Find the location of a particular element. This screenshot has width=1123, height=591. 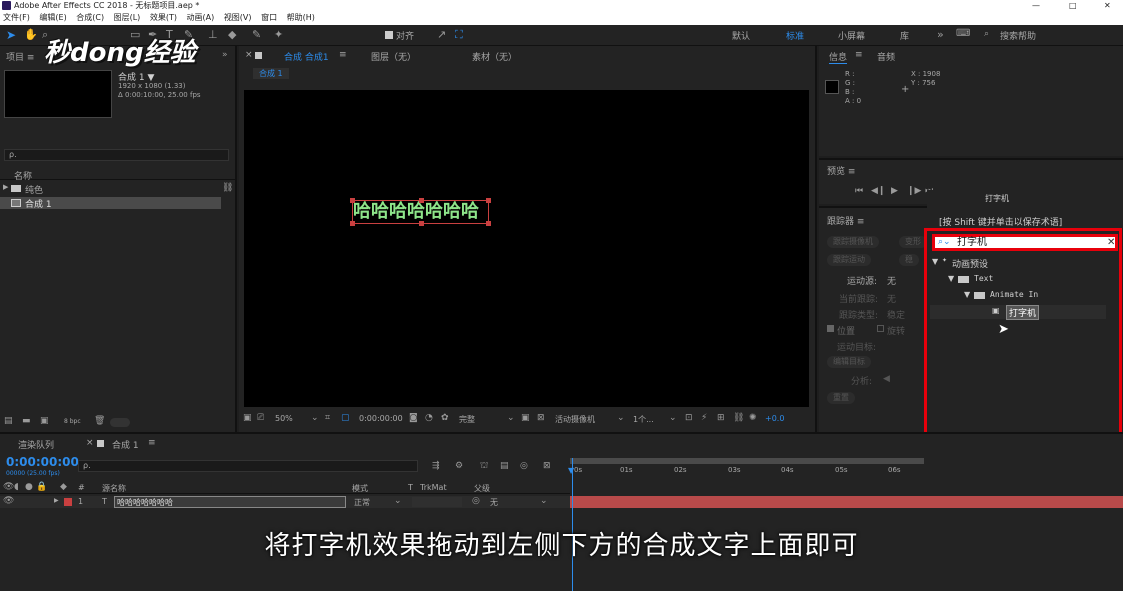

effects-search-value: 打字机 is located at coordinates (972, 243).